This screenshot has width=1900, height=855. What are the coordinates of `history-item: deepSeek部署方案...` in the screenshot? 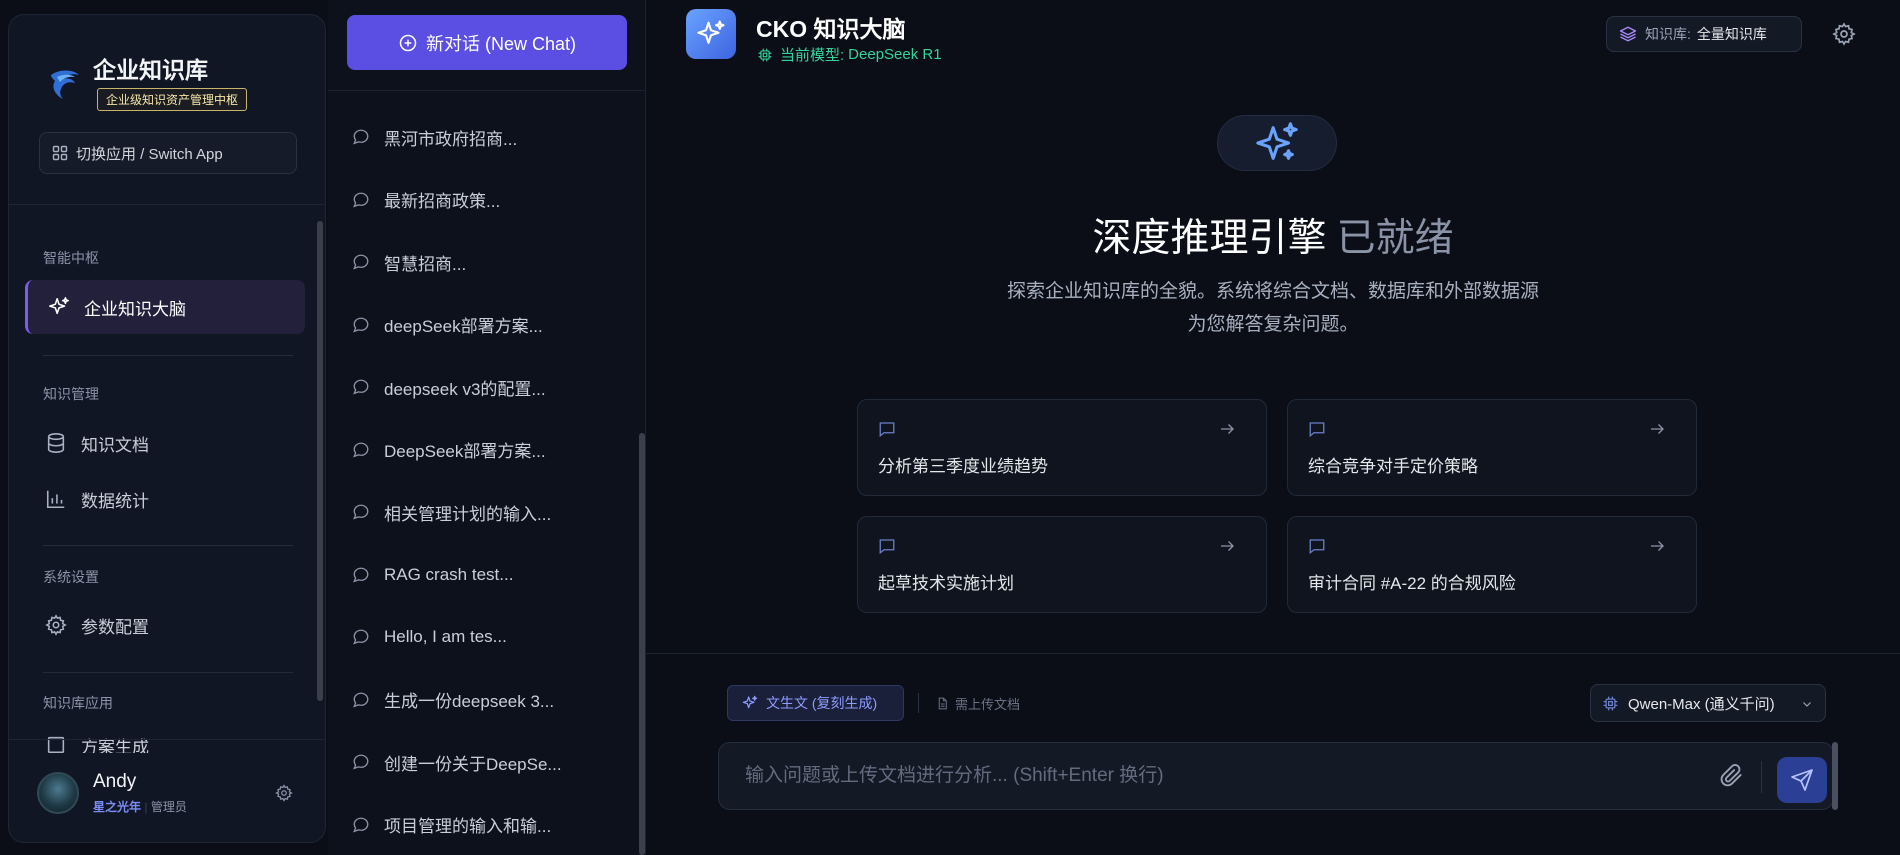 It's located at (487, 325).